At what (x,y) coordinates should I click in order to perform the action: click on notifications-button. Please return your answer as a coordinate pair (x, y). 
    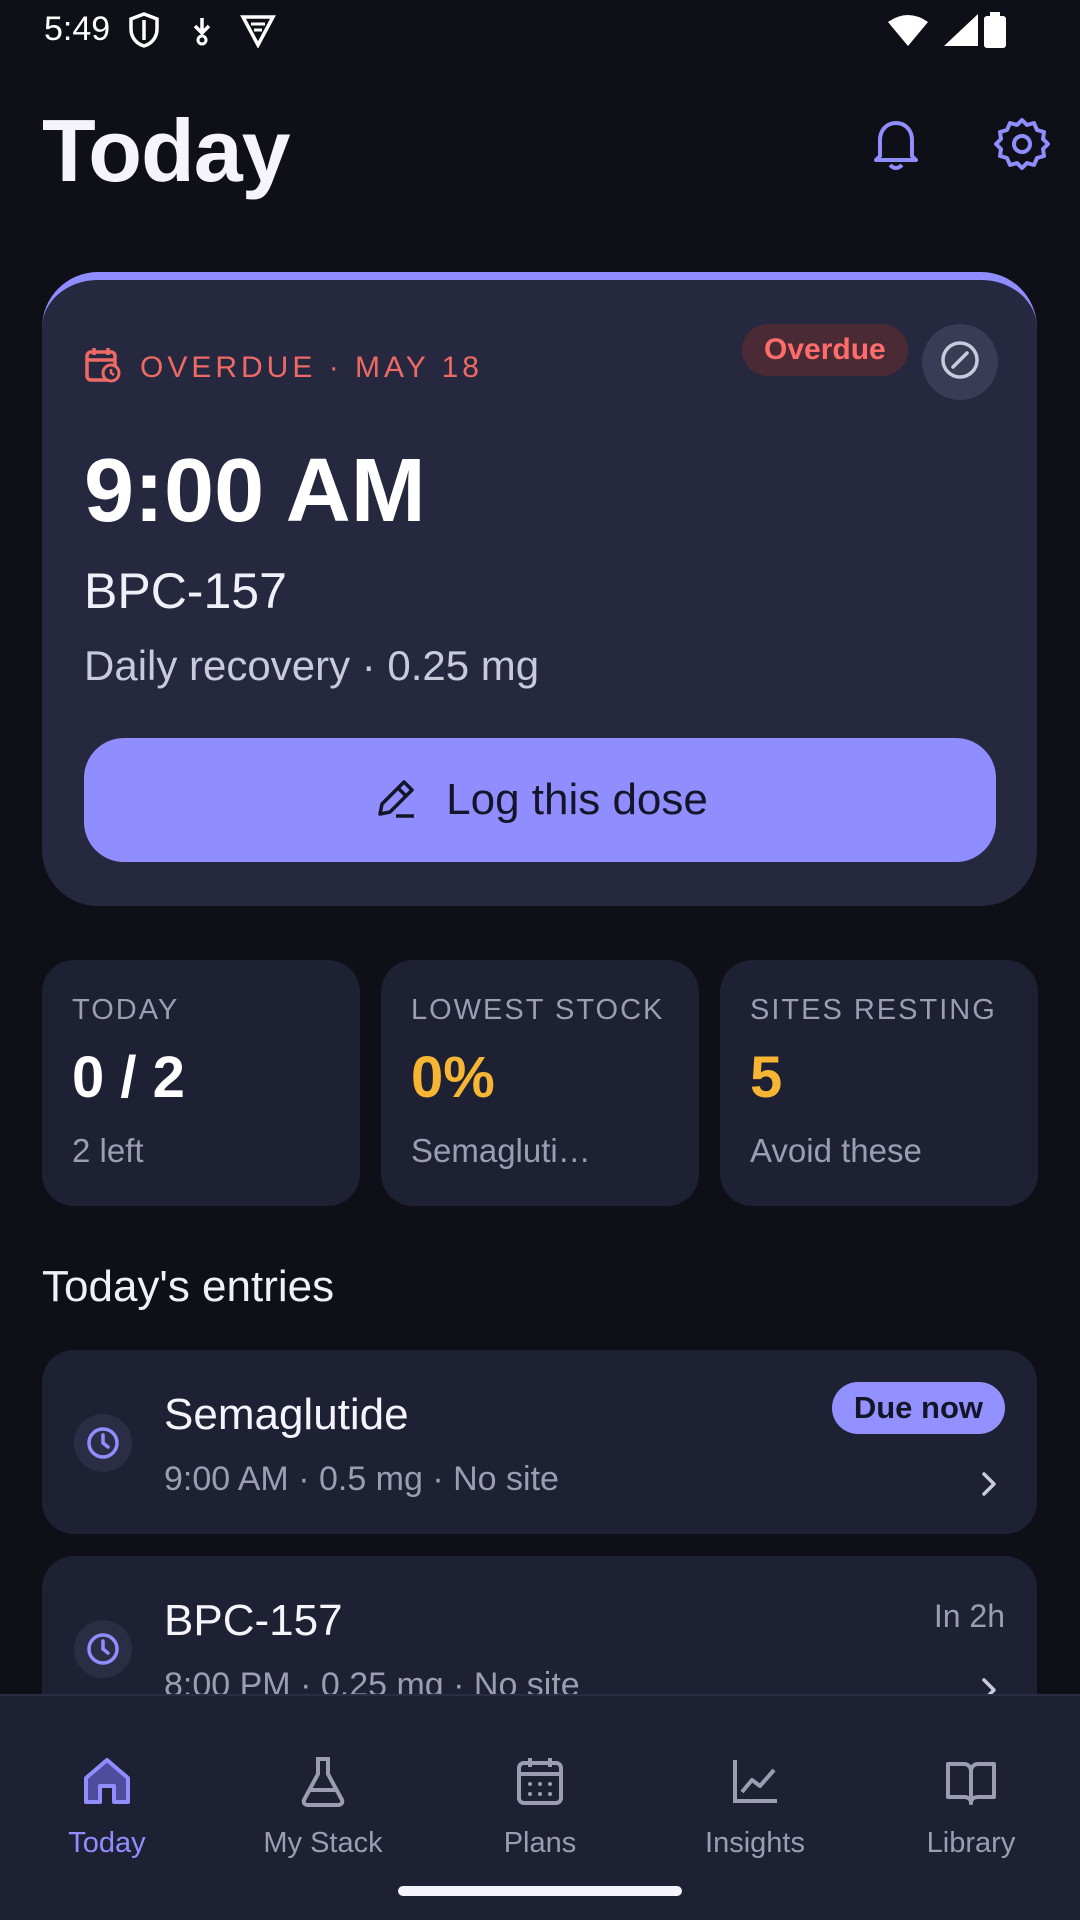
    Looking at the image, I should click on (896, 146).